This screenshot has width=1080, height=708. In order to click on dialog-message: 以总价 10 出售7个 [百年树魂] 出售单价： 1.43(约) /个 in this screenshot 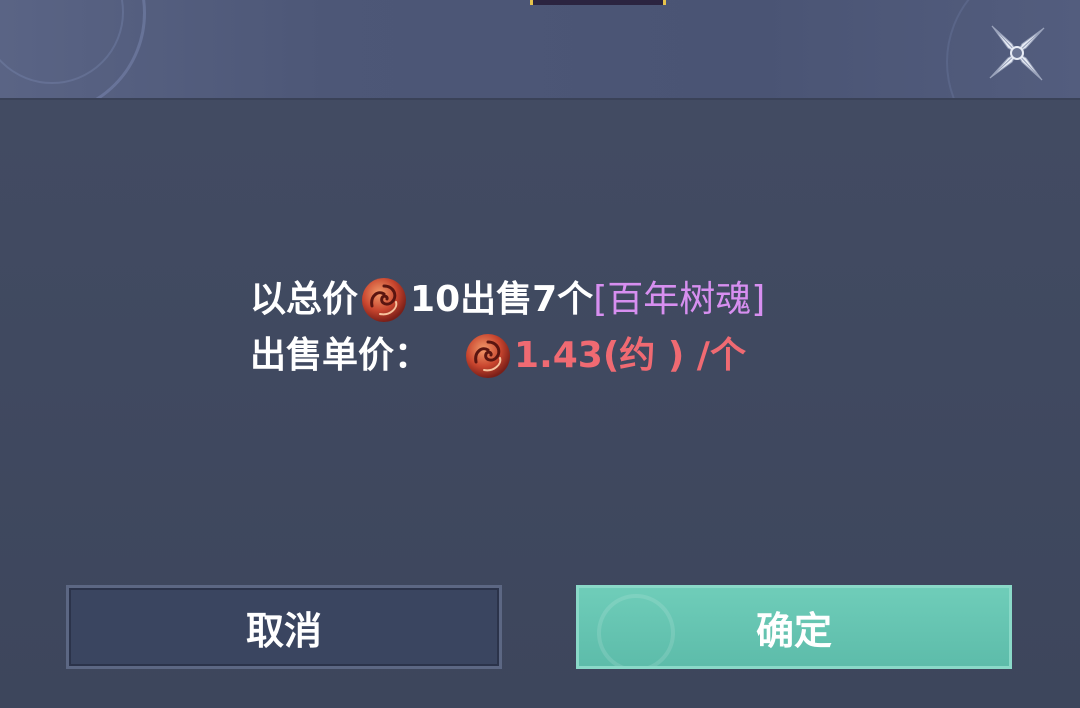, I will do `click(600, 328)`.